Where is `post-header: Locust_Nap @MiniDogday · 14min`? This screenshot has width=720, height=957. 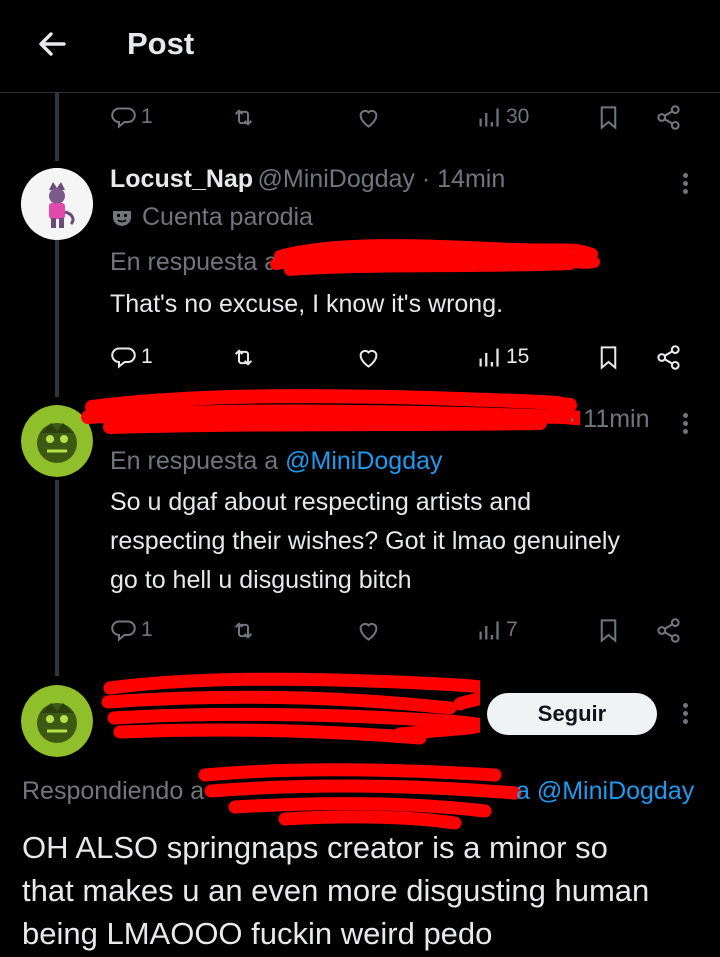
post-header: Locust_Nap @MiniDogday · 14min is located at coordinates (307, 179).